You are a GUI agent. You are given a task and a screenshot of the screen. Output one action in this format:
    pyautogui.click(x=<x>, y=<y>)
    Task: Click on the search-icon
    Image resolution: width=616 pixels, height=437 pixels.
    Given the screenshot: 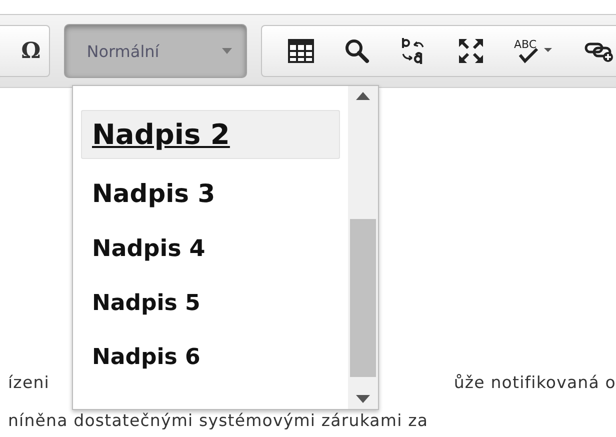 What is the action you would take?
    pyautogui.click(x=357, y=51)
    